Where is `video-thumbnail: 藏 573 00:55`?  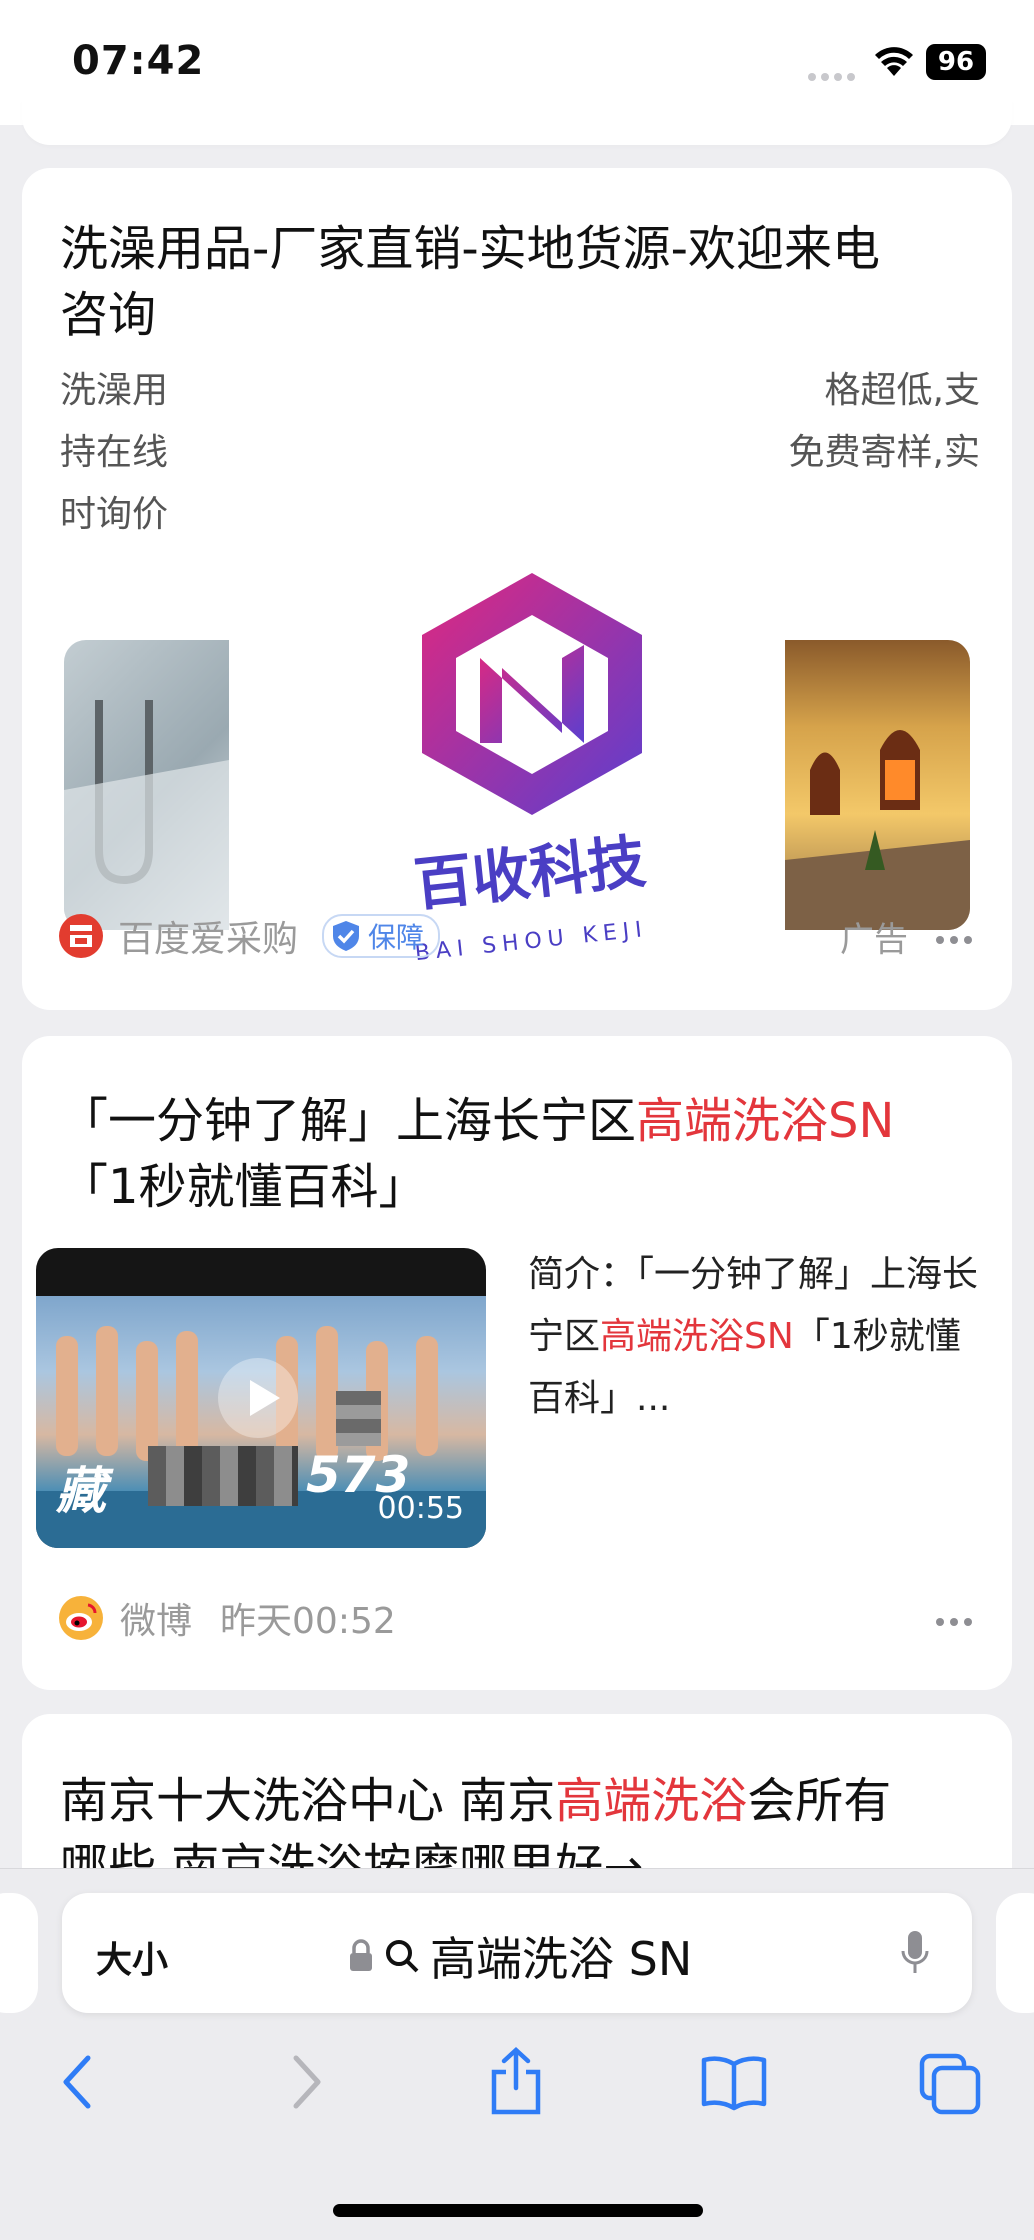 video-thumbnail: 藏 573 00:55 is located at coordinates (261, 1398).